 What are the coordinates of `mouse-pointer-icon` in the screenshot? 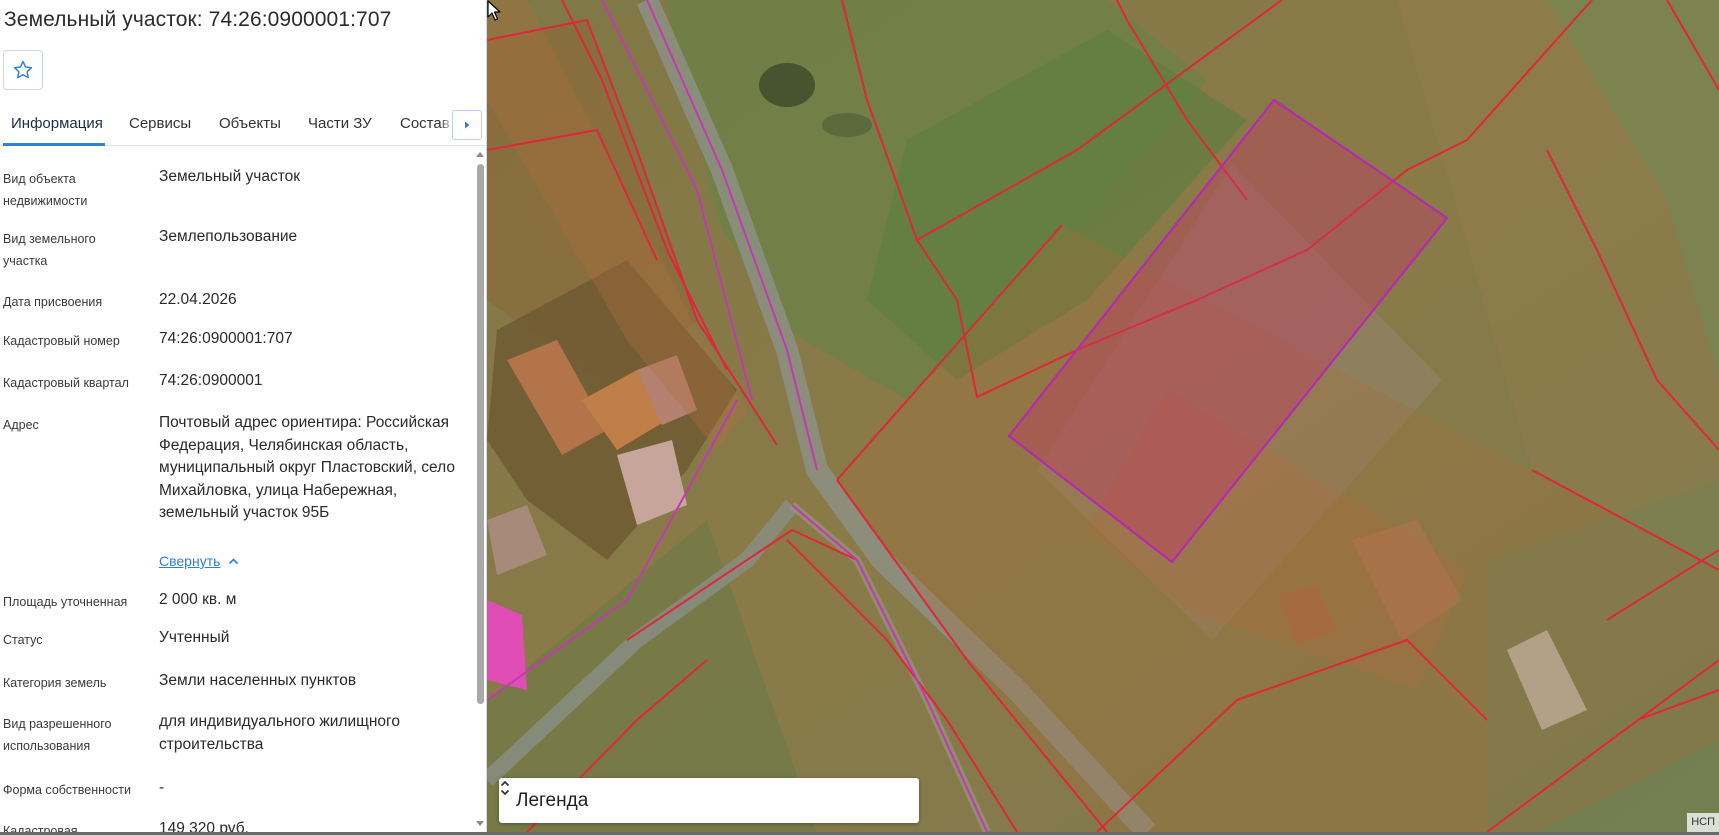 It's located at (494, 10).